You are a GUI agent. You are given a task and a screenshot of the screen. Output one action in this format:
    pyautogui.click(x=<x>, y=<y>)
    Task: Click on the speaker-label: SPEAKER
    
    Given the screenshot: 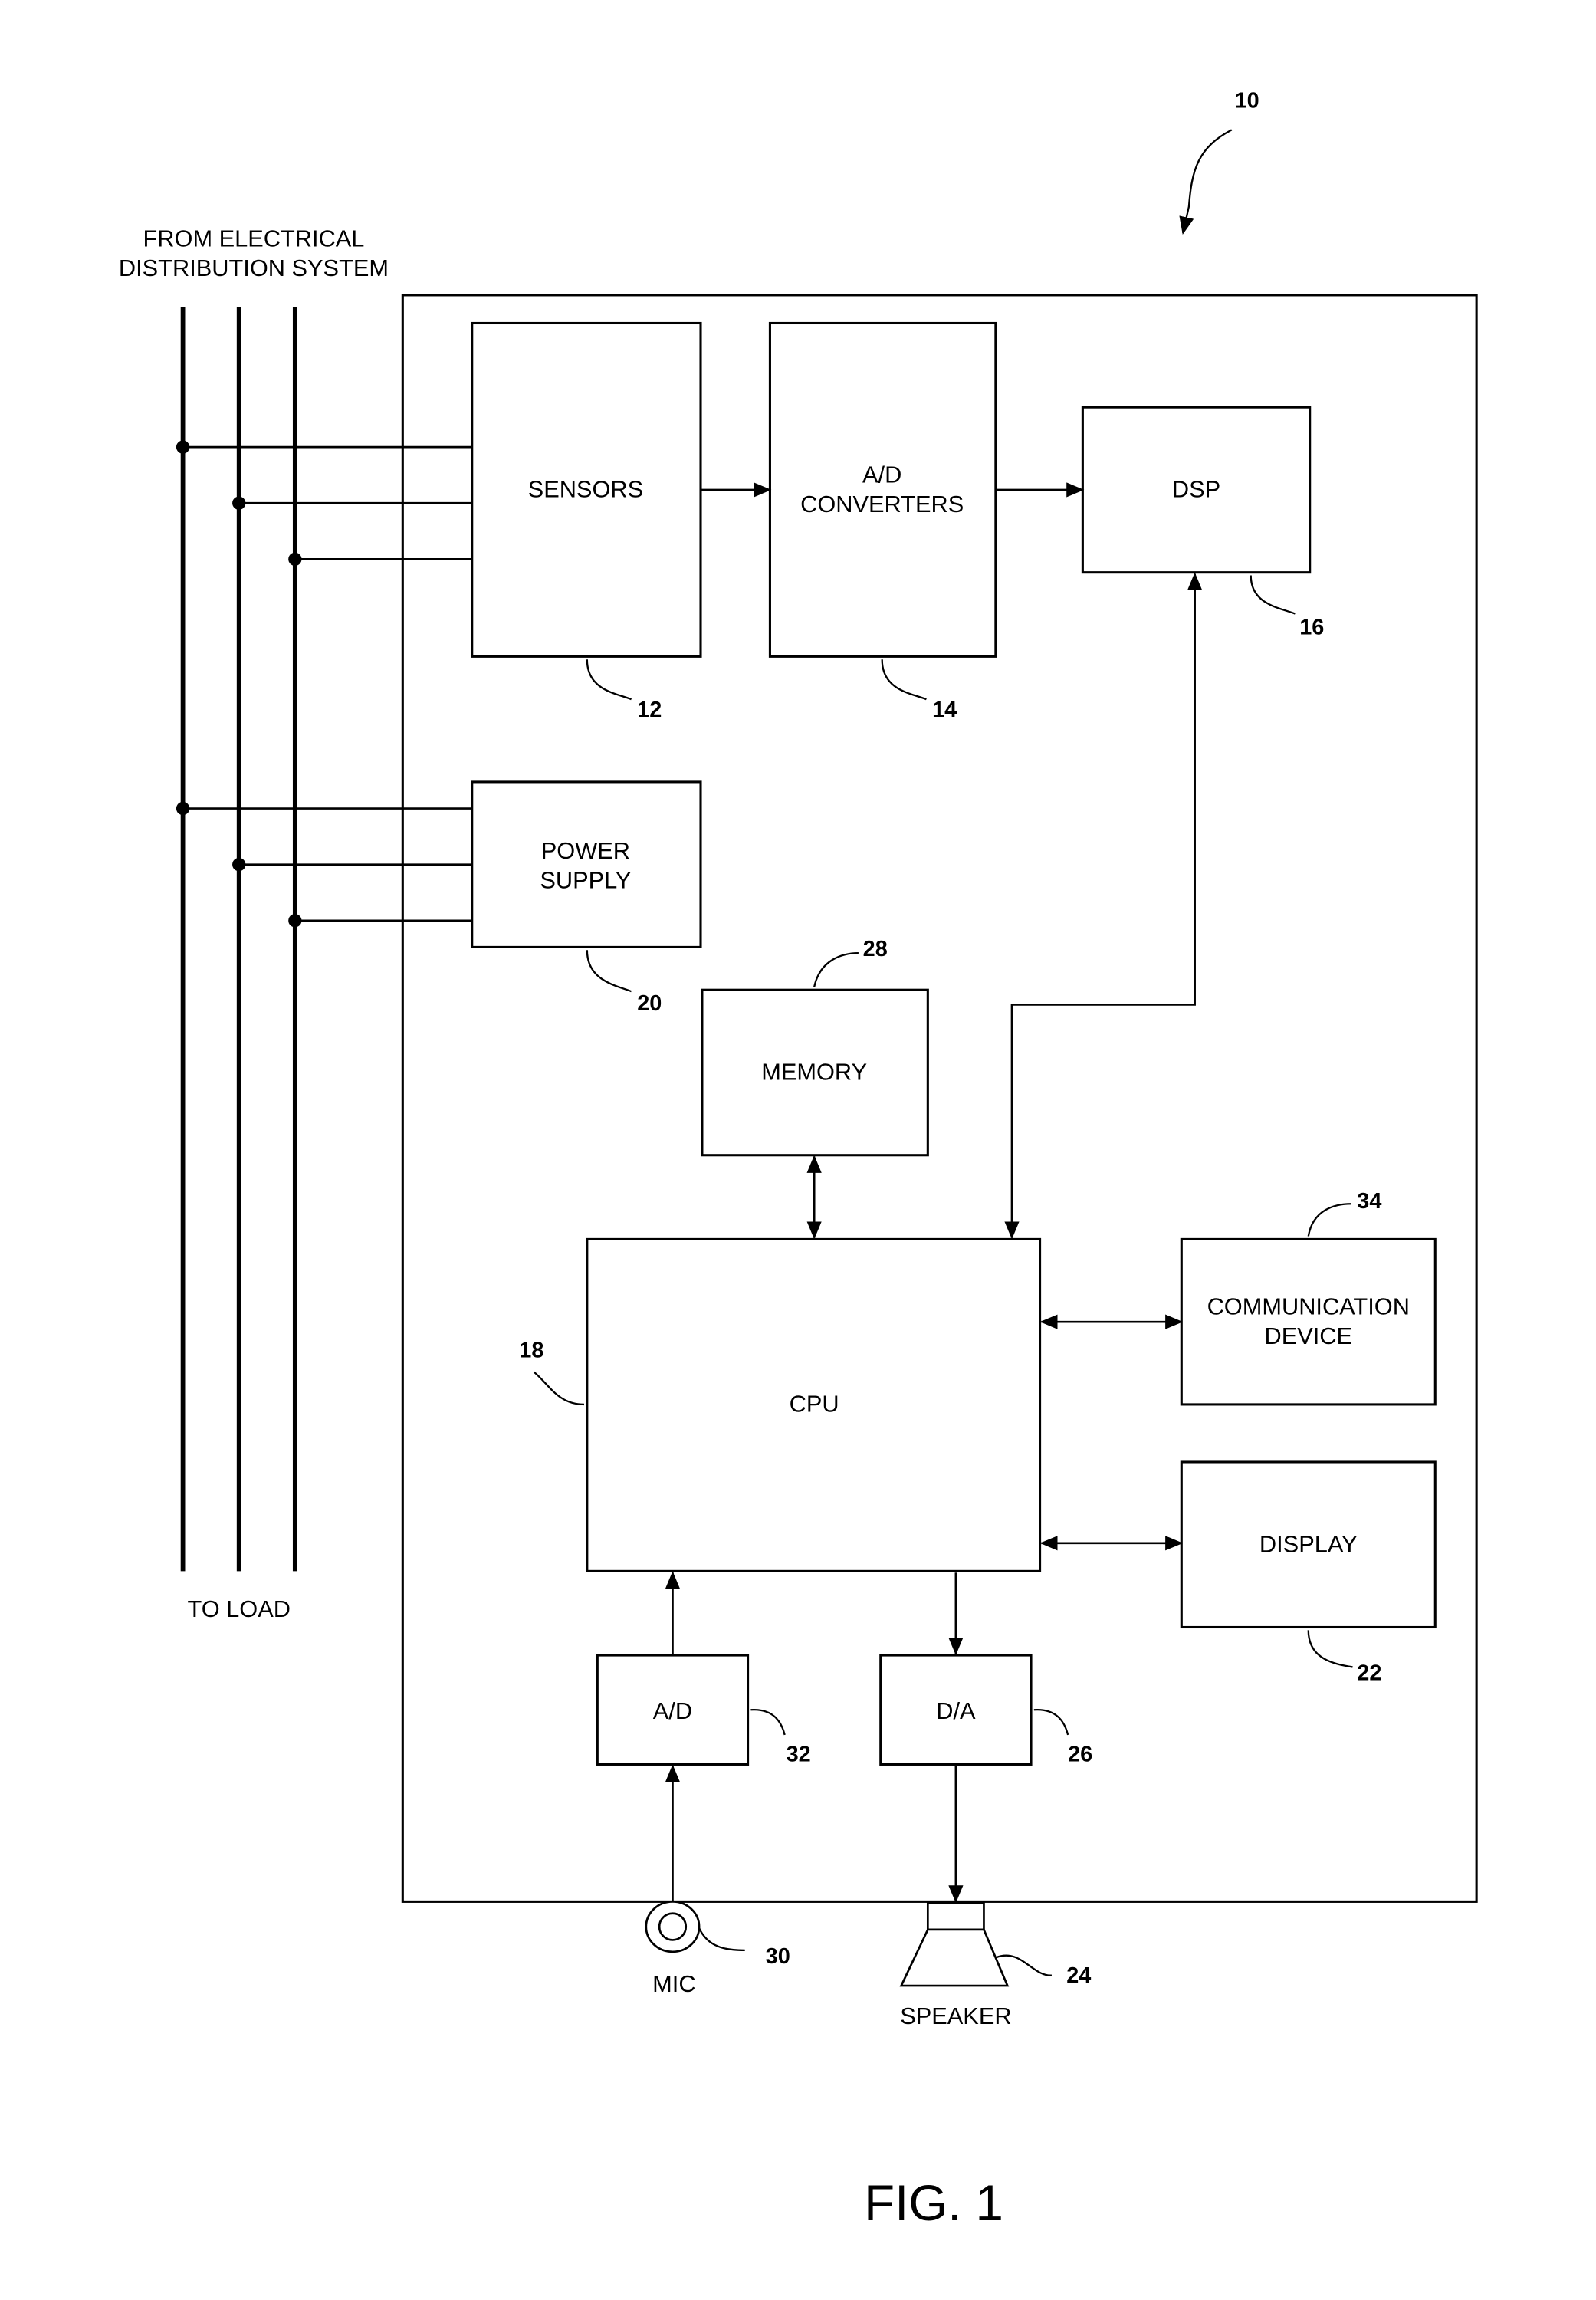 What is the action you would take?
    pyautogui.click(x=955, y=2016)
    